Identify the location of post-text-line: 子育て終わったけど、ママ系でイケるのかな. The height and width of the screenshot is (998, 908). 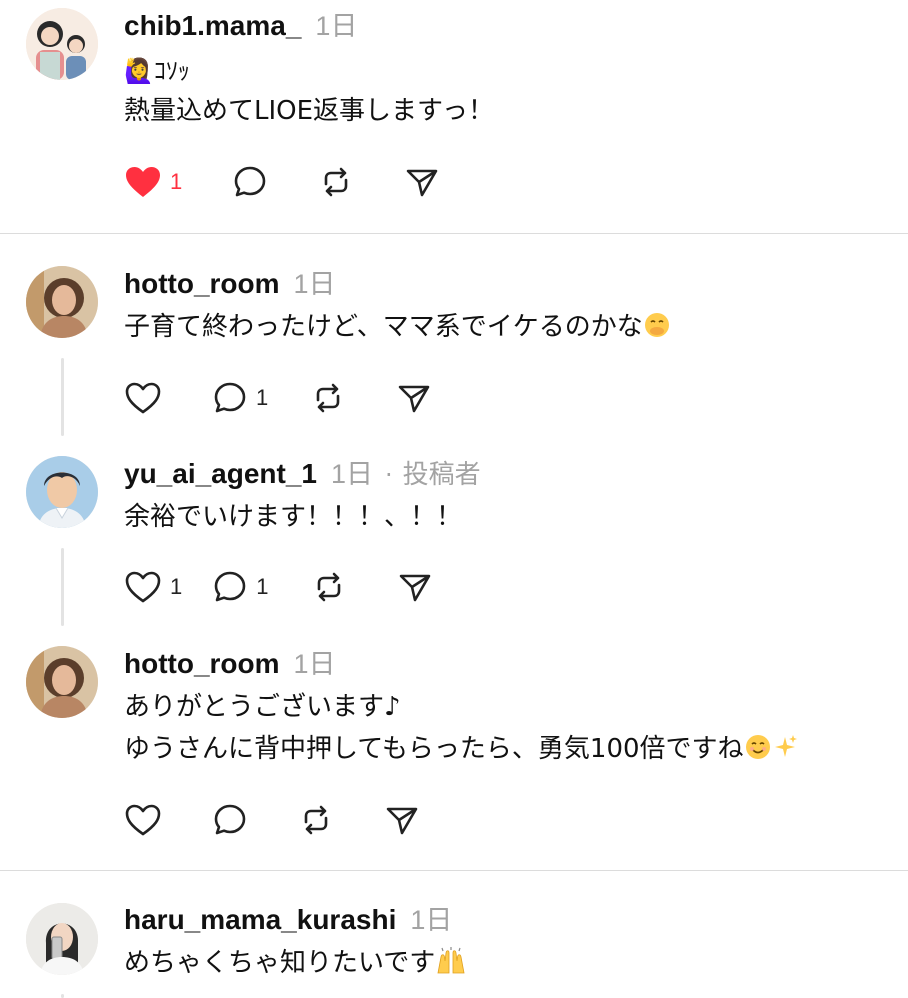
(397, 327).